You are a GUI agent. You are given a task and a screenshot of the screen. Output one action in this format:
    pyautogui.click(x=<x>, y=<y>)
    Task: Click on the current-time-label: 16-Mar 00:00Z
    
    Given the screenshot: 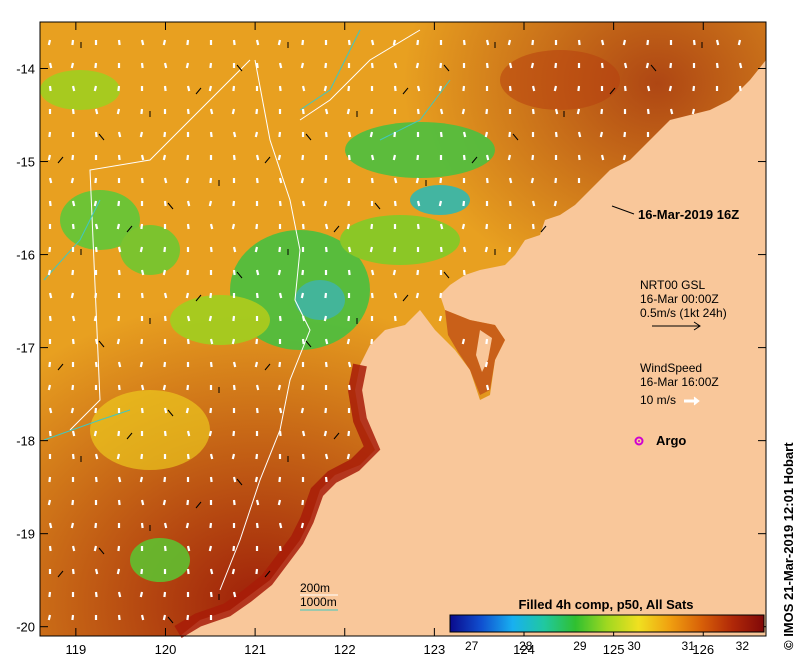 What is the action you would take?
    pyautogui.click(x=679, y=299)
    